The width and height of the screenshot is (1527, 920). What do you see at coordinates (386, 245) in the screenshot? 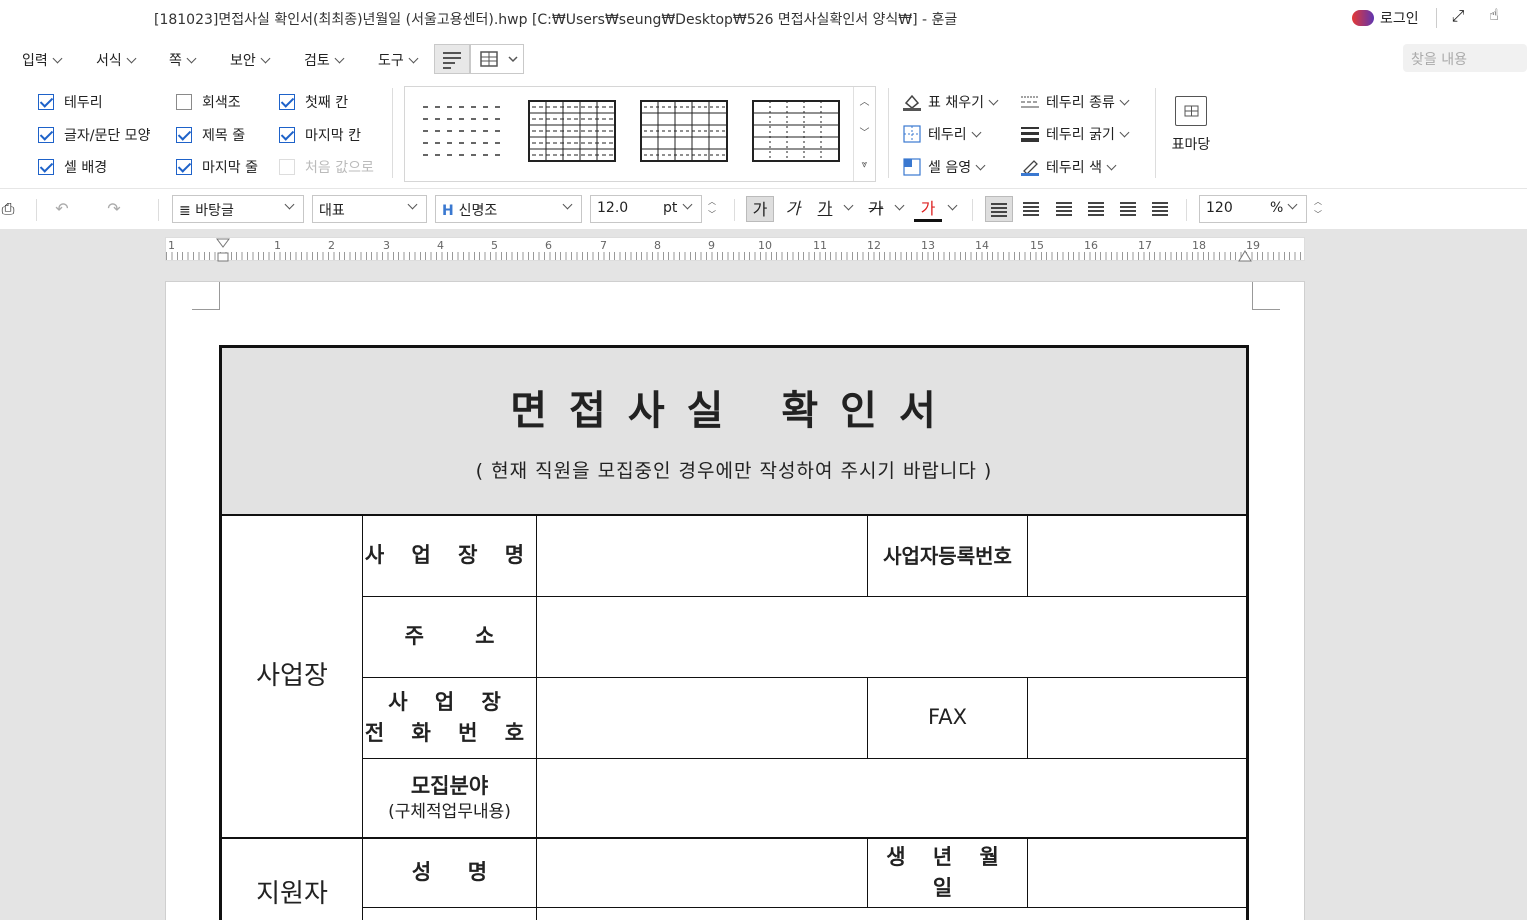
I see `ruler-number: 3` at bounding box center [386, 245].